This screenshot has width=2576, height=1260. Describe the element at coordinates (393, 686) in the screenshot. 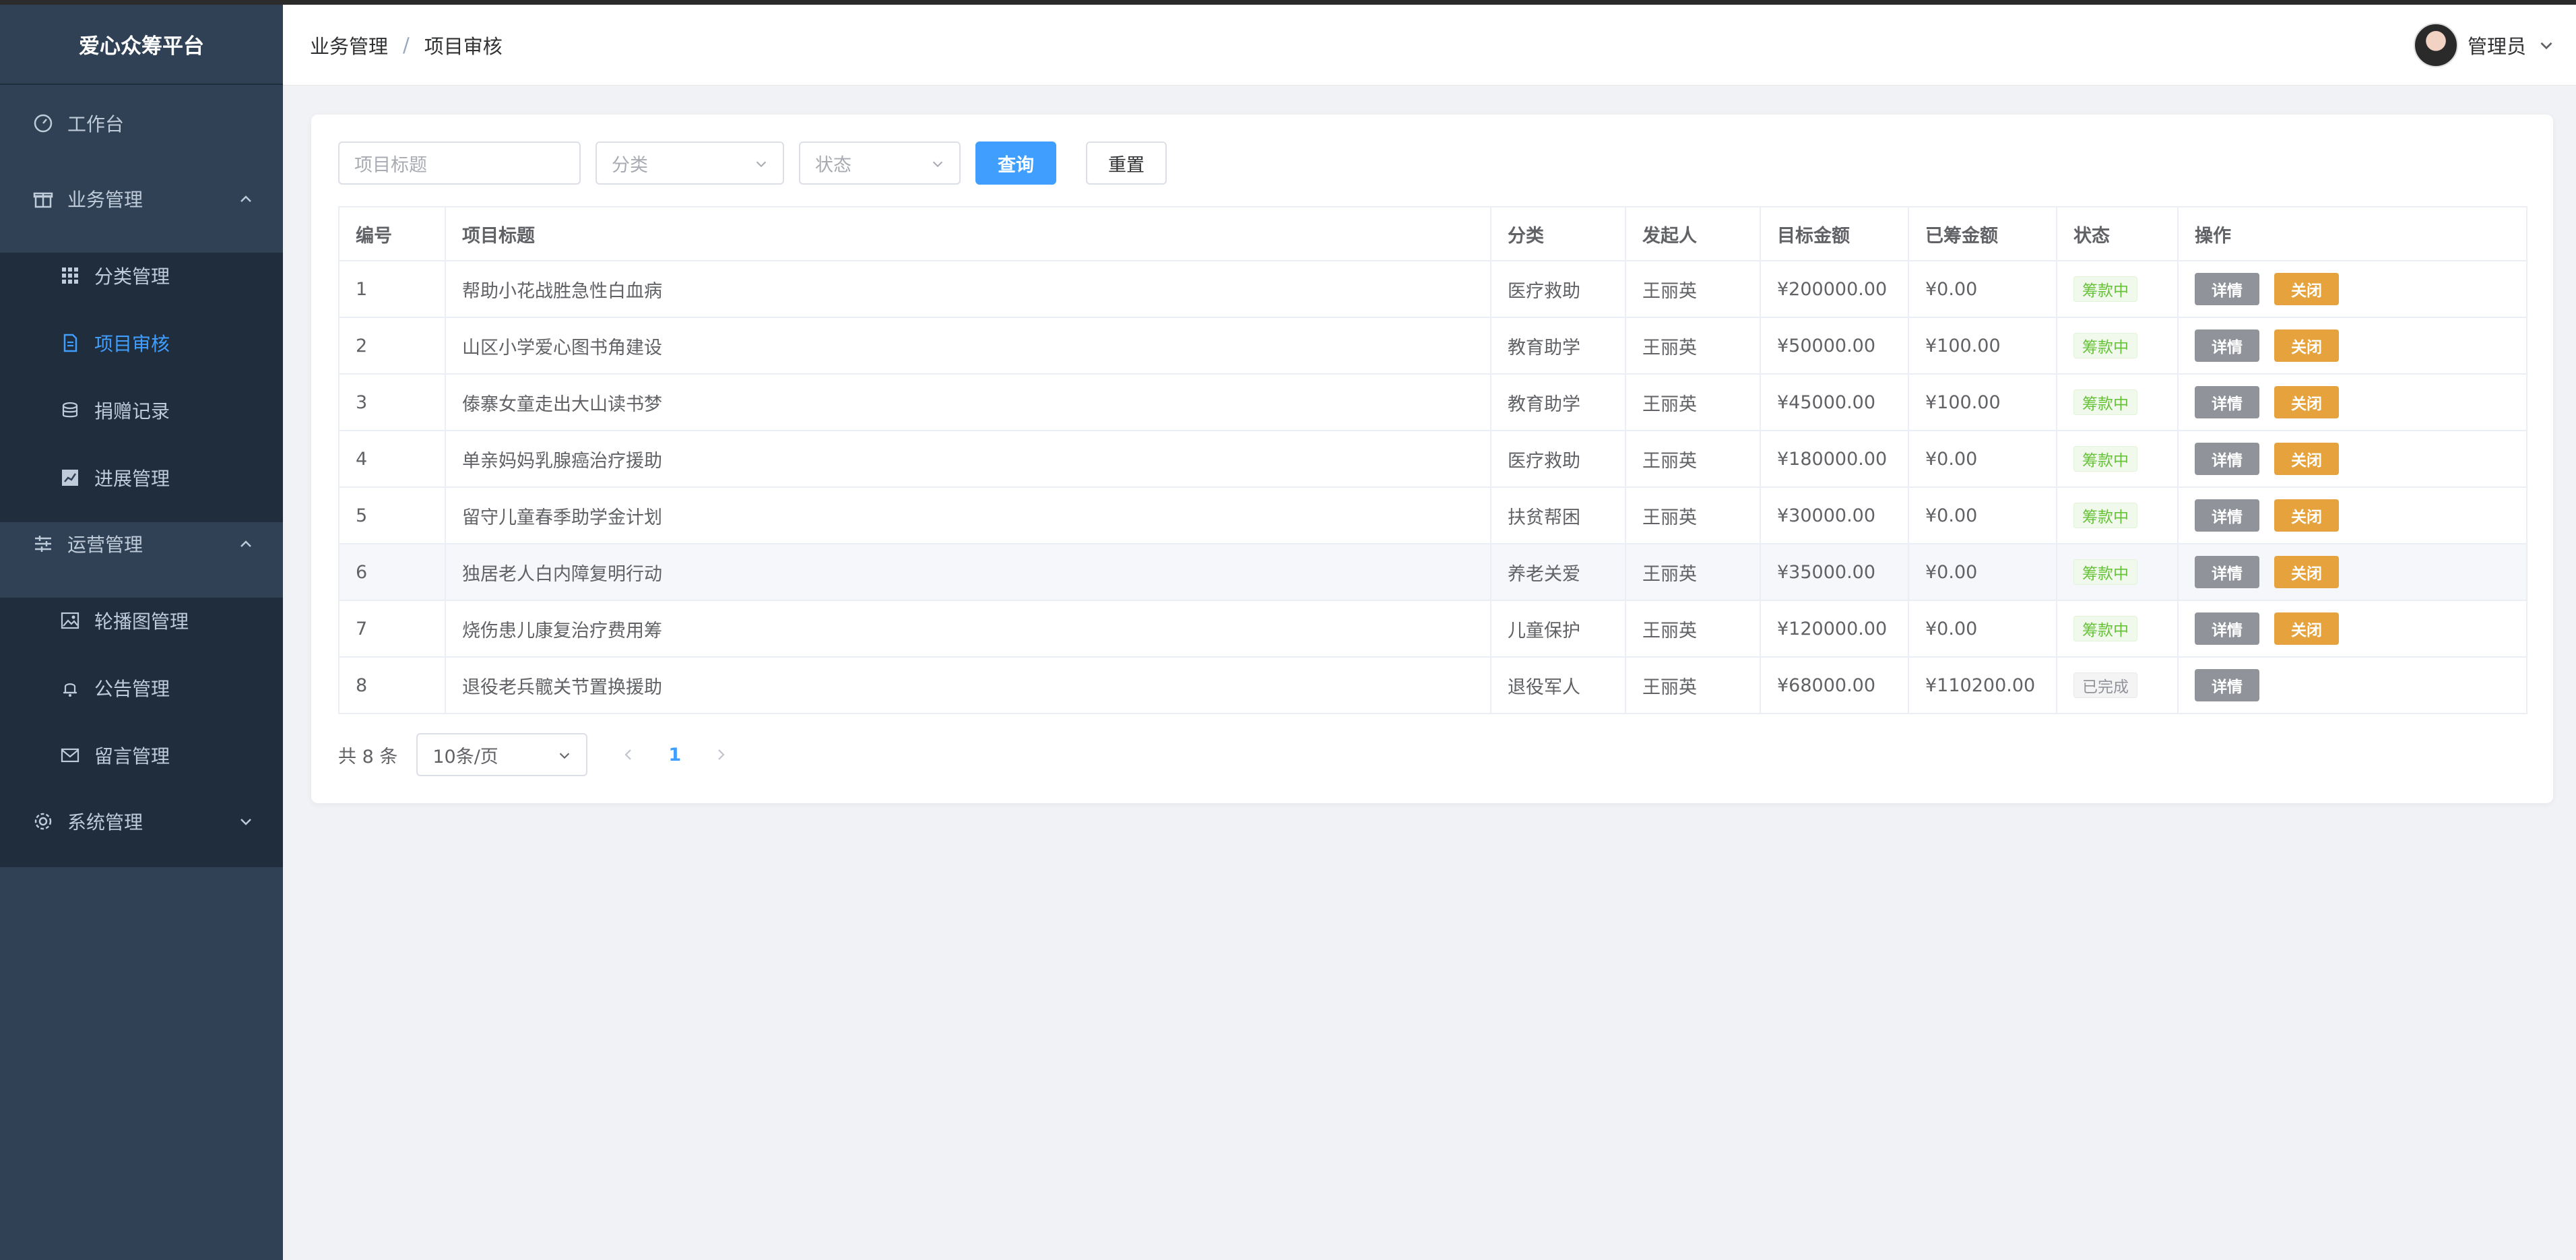

I see `cell-id: 8` at that location.